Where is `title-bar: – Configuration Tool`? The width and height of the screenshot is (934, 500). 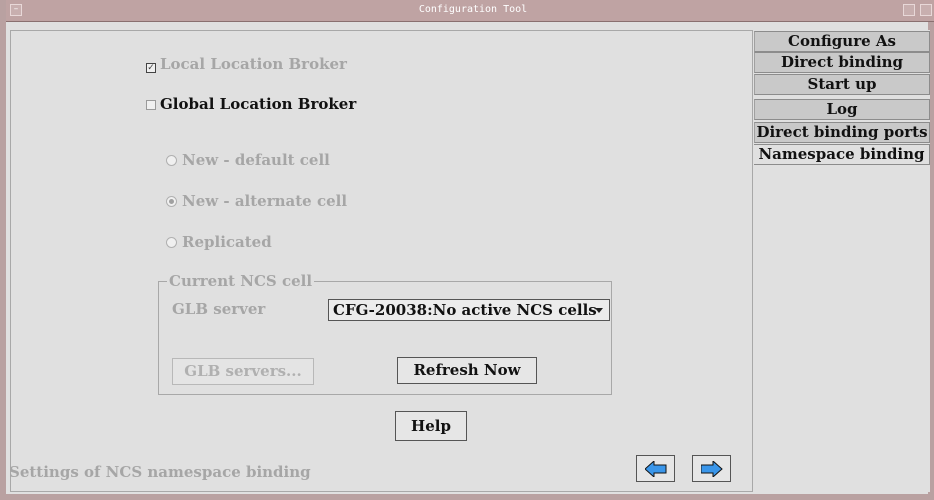 title-bar: – Configuration Tool is located at coordinates (470, 11).